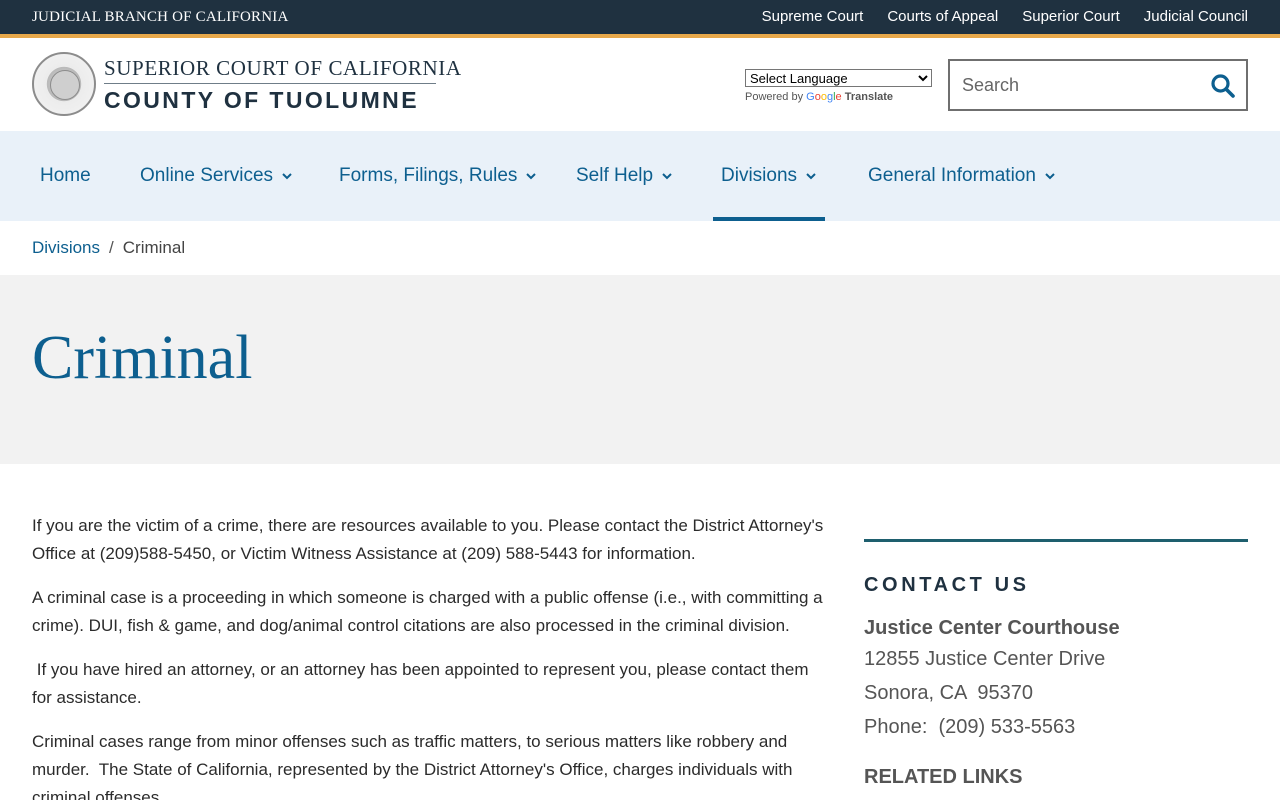 The height and width of the screenshot is (800, 1280). What do you see at coordinates (759, 175) in the screenshot?
I see `nav-label-divisions: Divisions` at bounding box center [759, 175].